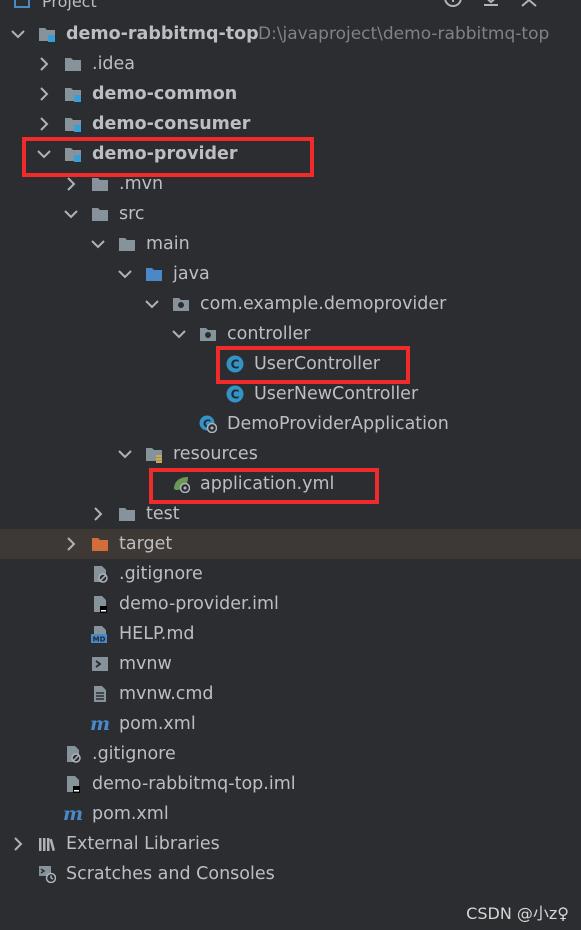 The height and width of the screenshot is (930, 581). I want to click on tree-node-main: main, so click(290, 244).